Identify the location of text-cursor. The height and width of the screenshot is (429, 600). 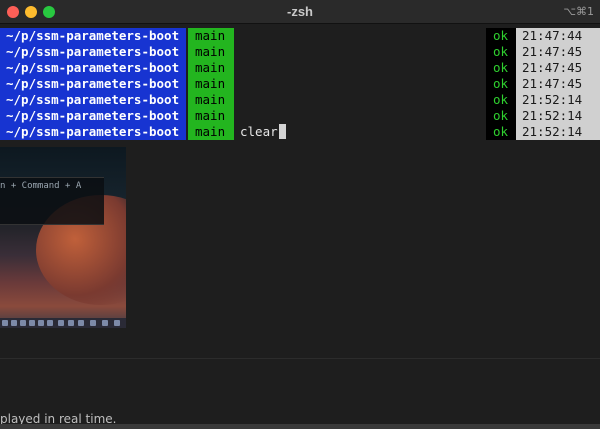
(282, 131).